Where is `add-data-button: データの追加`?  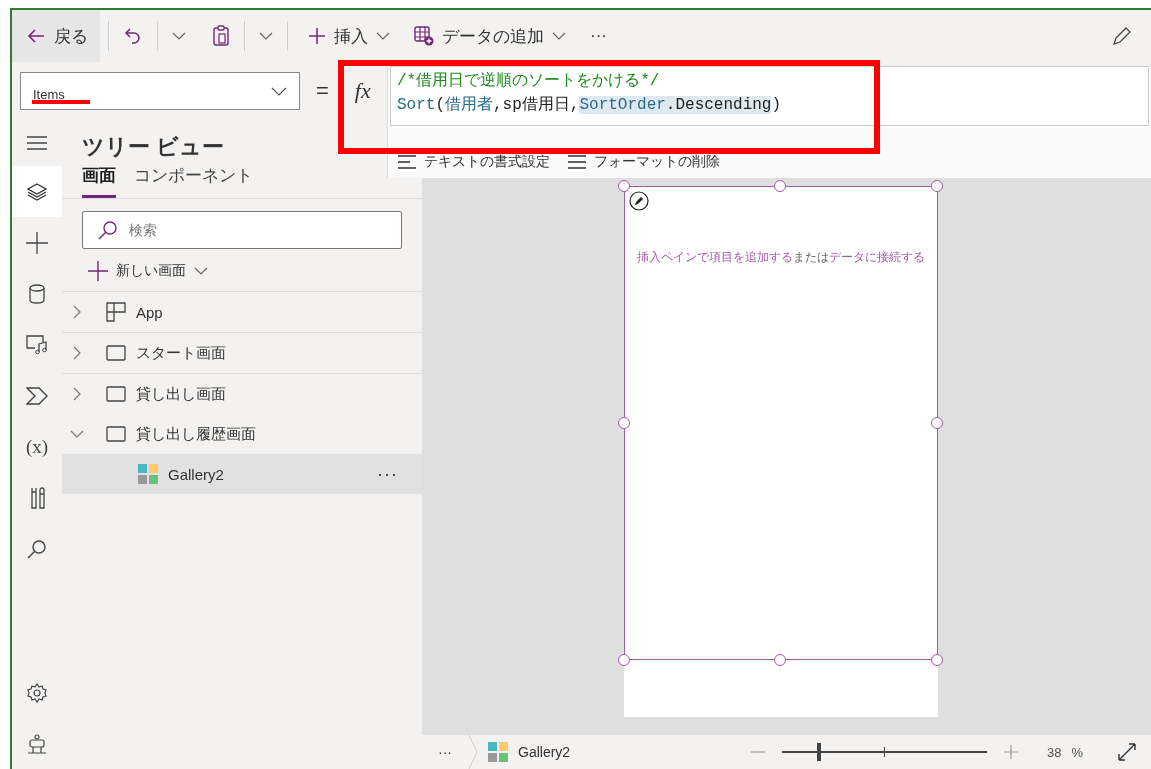 add-data-button: データの追加 is located at coordinates (490, 36).